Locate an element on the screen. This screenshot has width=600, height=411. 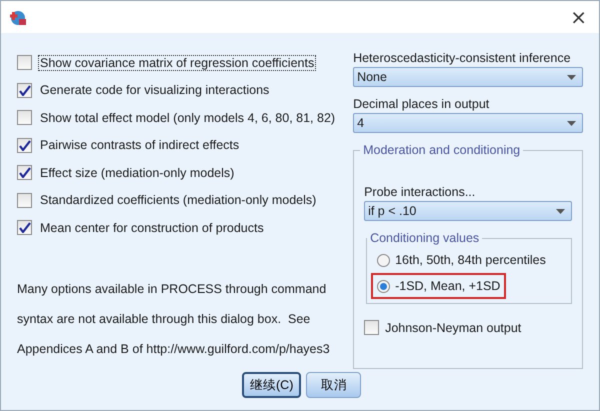
info-text: Many options available in PROCESS through command is located at coordinates (172, 289).